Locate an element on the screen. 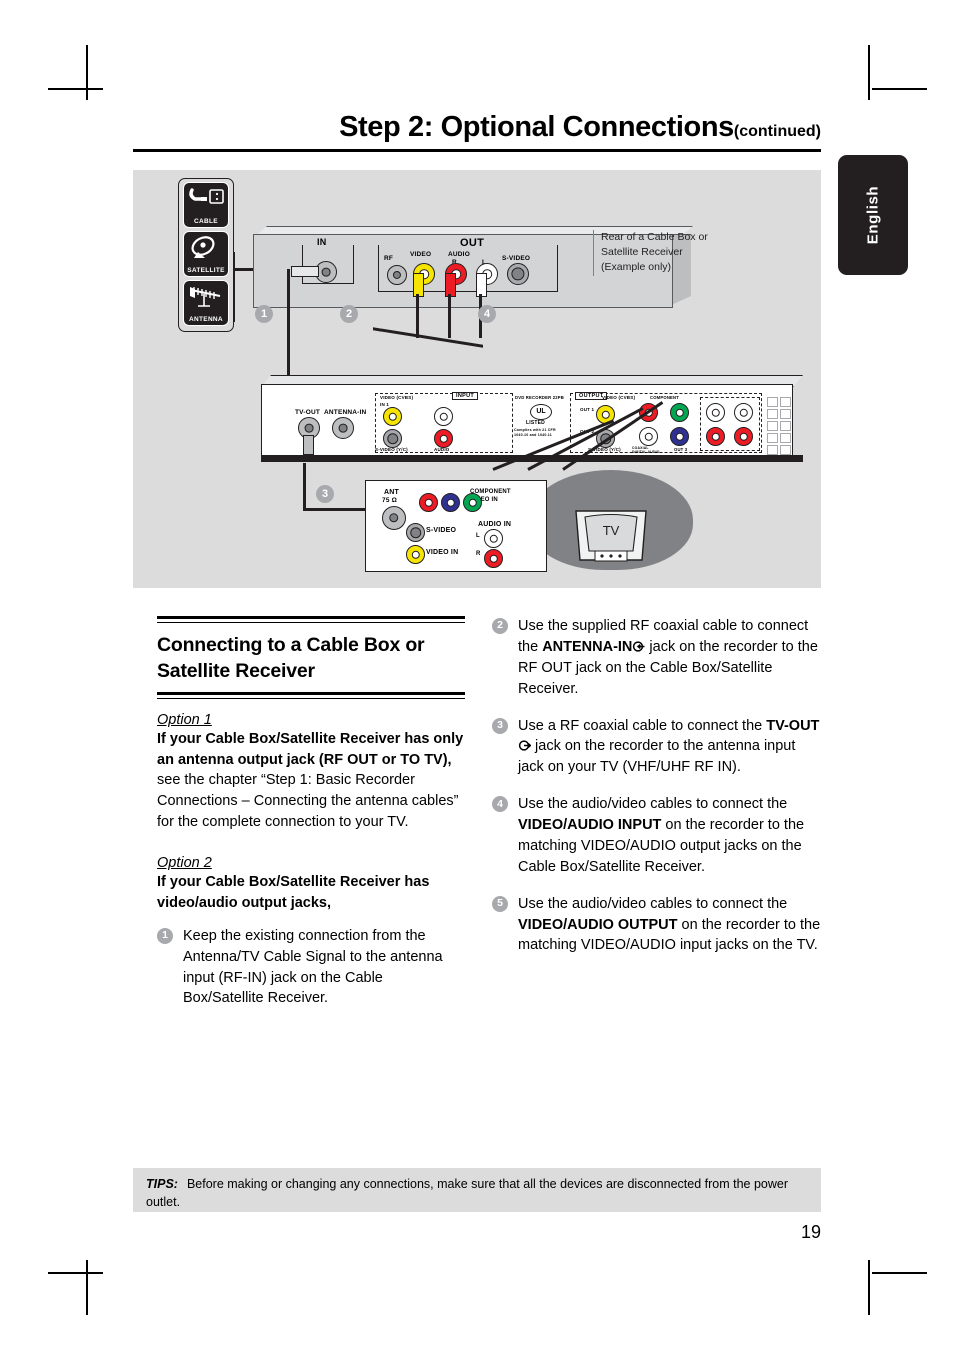 This screenshot has height=1347, width=954. cable-box-svideo-label: S-VIDEO is located at coordinates (516, 258).